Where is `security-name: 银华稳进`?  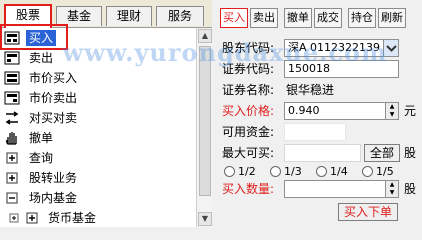 security-name: 银华稳进 is located at coordinates (310, 90).